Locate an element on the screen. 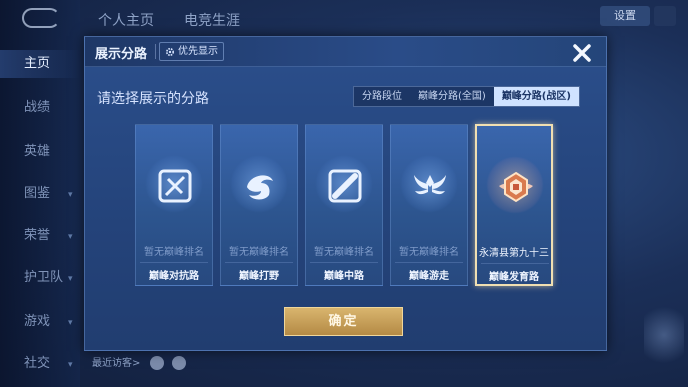 This screenshot has width=688, height=387. sidebar-item-hero: 英雄 is located at coordinates (40, 152).